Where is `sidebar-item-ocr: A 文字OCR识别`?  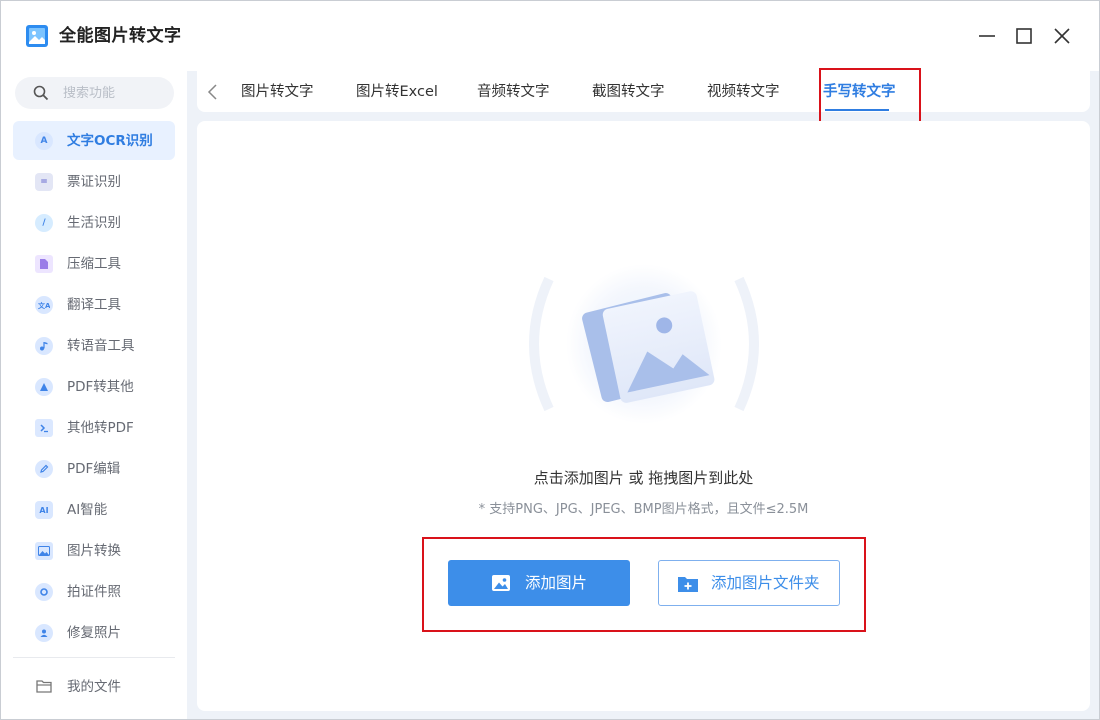 sidebar-item-ocr: A 文字OCR识别 is located at coordinates (94, 140).